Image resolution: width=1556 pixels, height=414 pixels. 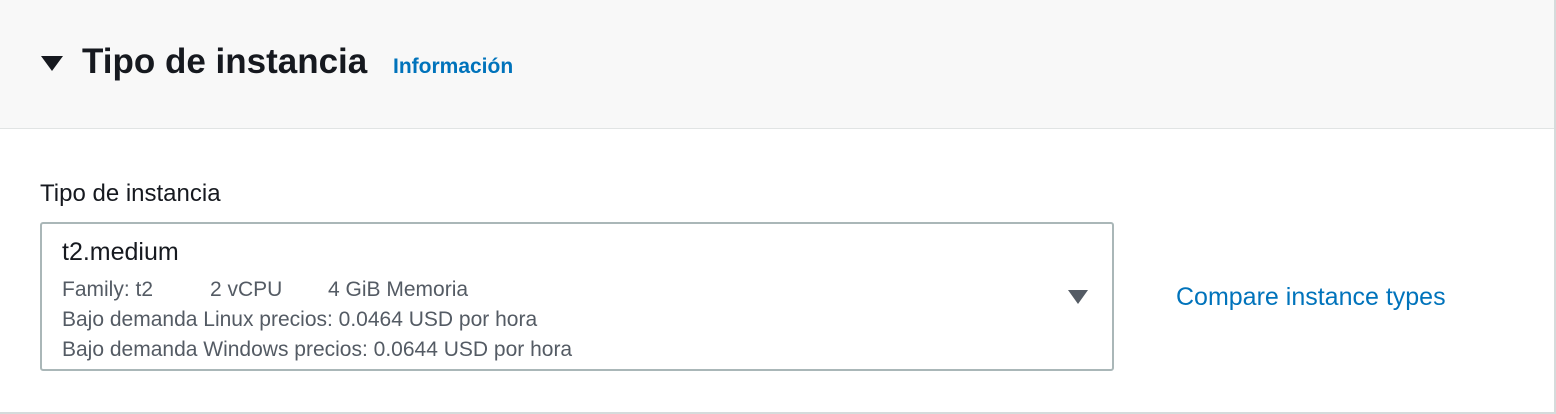 I want to click on instance-memory: 4 GiB Memoria, so click(x=398, y=289).